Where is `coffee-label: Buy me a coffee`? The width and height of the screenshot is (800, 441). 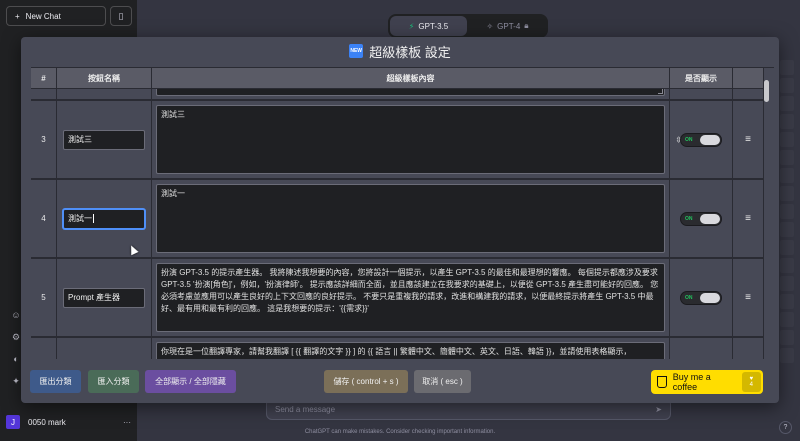 coffee-label: Buy me a coffee is located at coordinates (691, 382).